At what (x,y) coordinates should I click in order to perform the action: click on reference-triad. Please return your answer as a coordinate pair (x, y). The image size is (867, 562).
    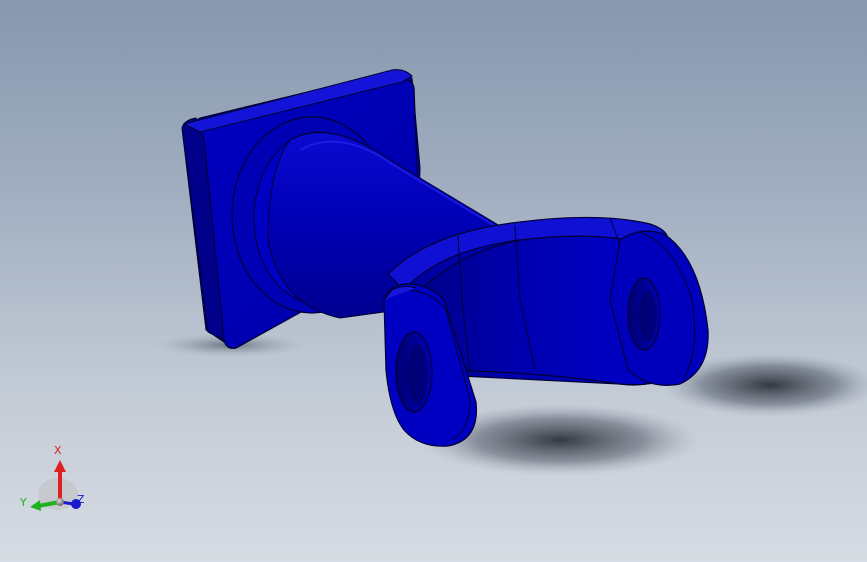
    Looking at the image, I should click on (55, 485).